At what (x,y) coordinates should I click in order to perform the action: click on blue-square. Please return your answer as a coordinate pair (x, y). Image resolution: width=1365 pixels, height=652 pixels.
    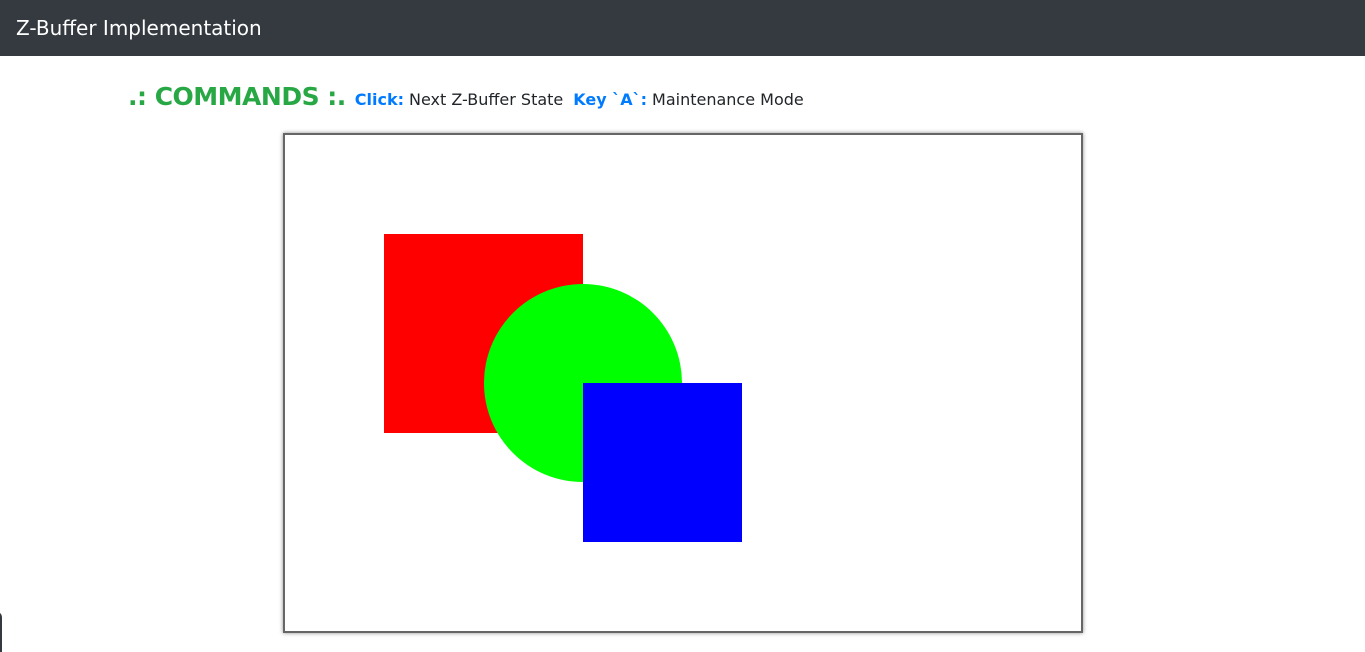
    Looking at the image, I should click on (662, 462).